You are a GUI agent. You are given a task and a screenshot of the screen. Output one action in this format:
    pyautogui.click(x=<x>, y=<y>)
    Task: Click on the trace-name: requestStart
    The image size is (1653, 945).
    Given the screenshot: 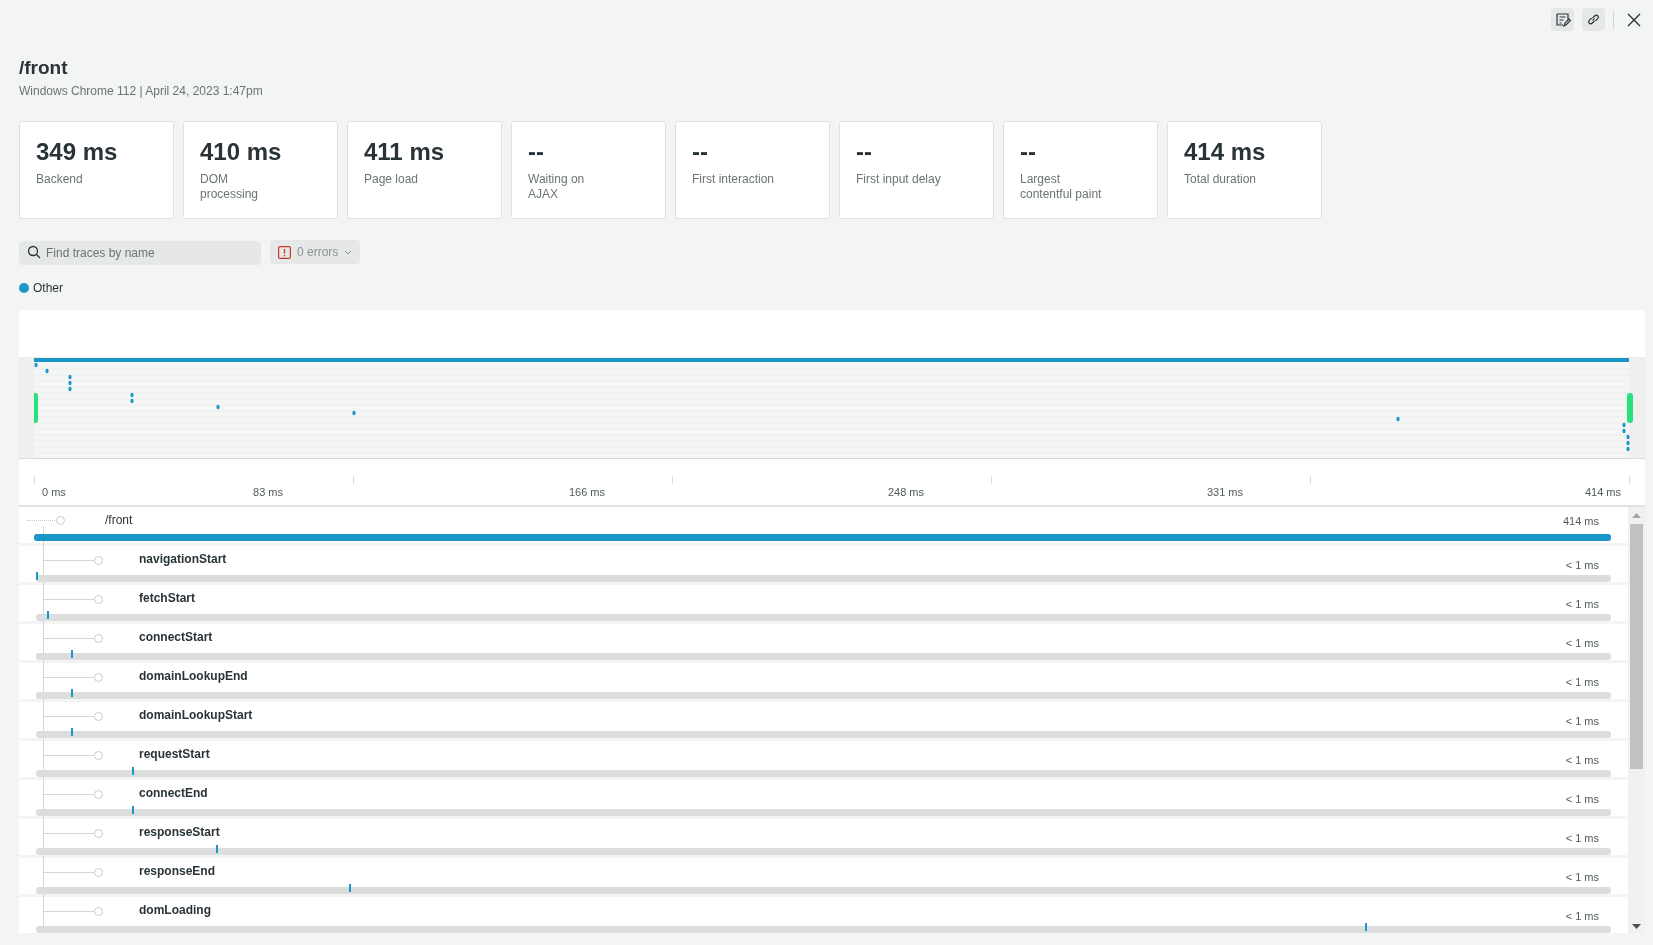 What is the action you would take?
    pyautogui.click(x=174, y=754)
    